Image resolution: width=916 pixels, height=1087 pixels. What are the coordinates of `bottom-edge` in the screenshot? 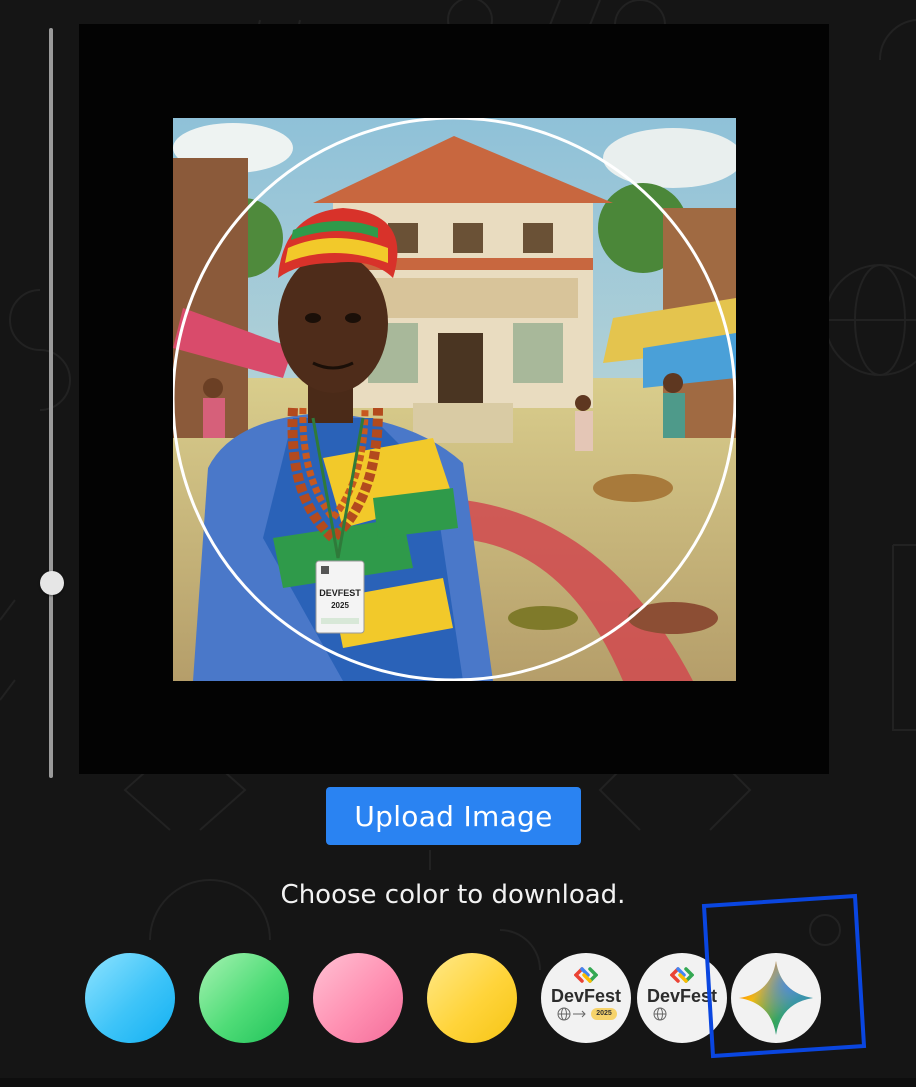 It's located at (458, 1082).